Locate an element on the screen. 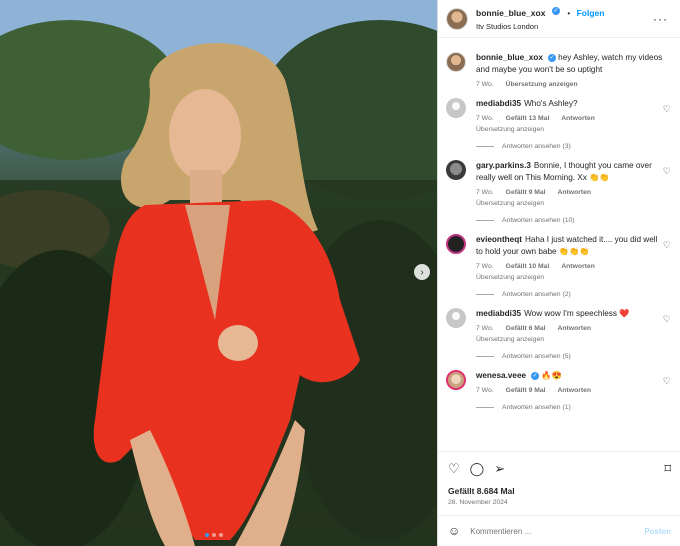 This screenshot has width=680, height=546. caption-username: bonnie_blue_xox is located at coordinates (509, 57).